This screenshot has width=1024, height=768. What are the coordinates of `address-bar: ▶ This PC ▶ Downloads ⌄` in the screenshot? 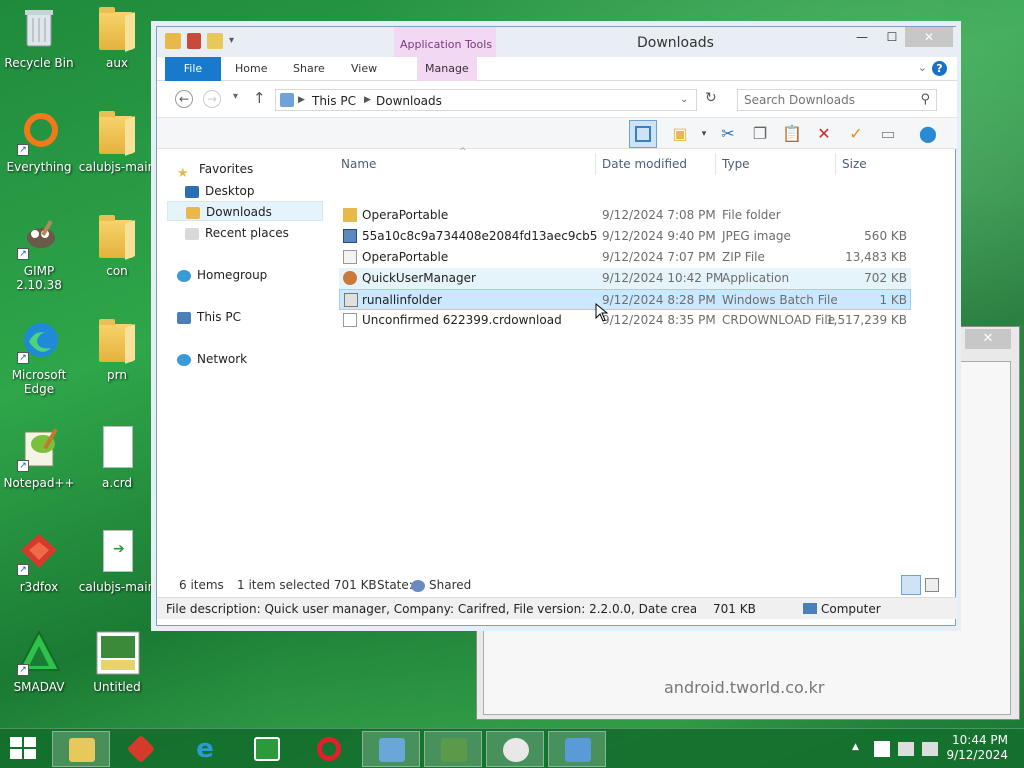 It's located at (486, 100).